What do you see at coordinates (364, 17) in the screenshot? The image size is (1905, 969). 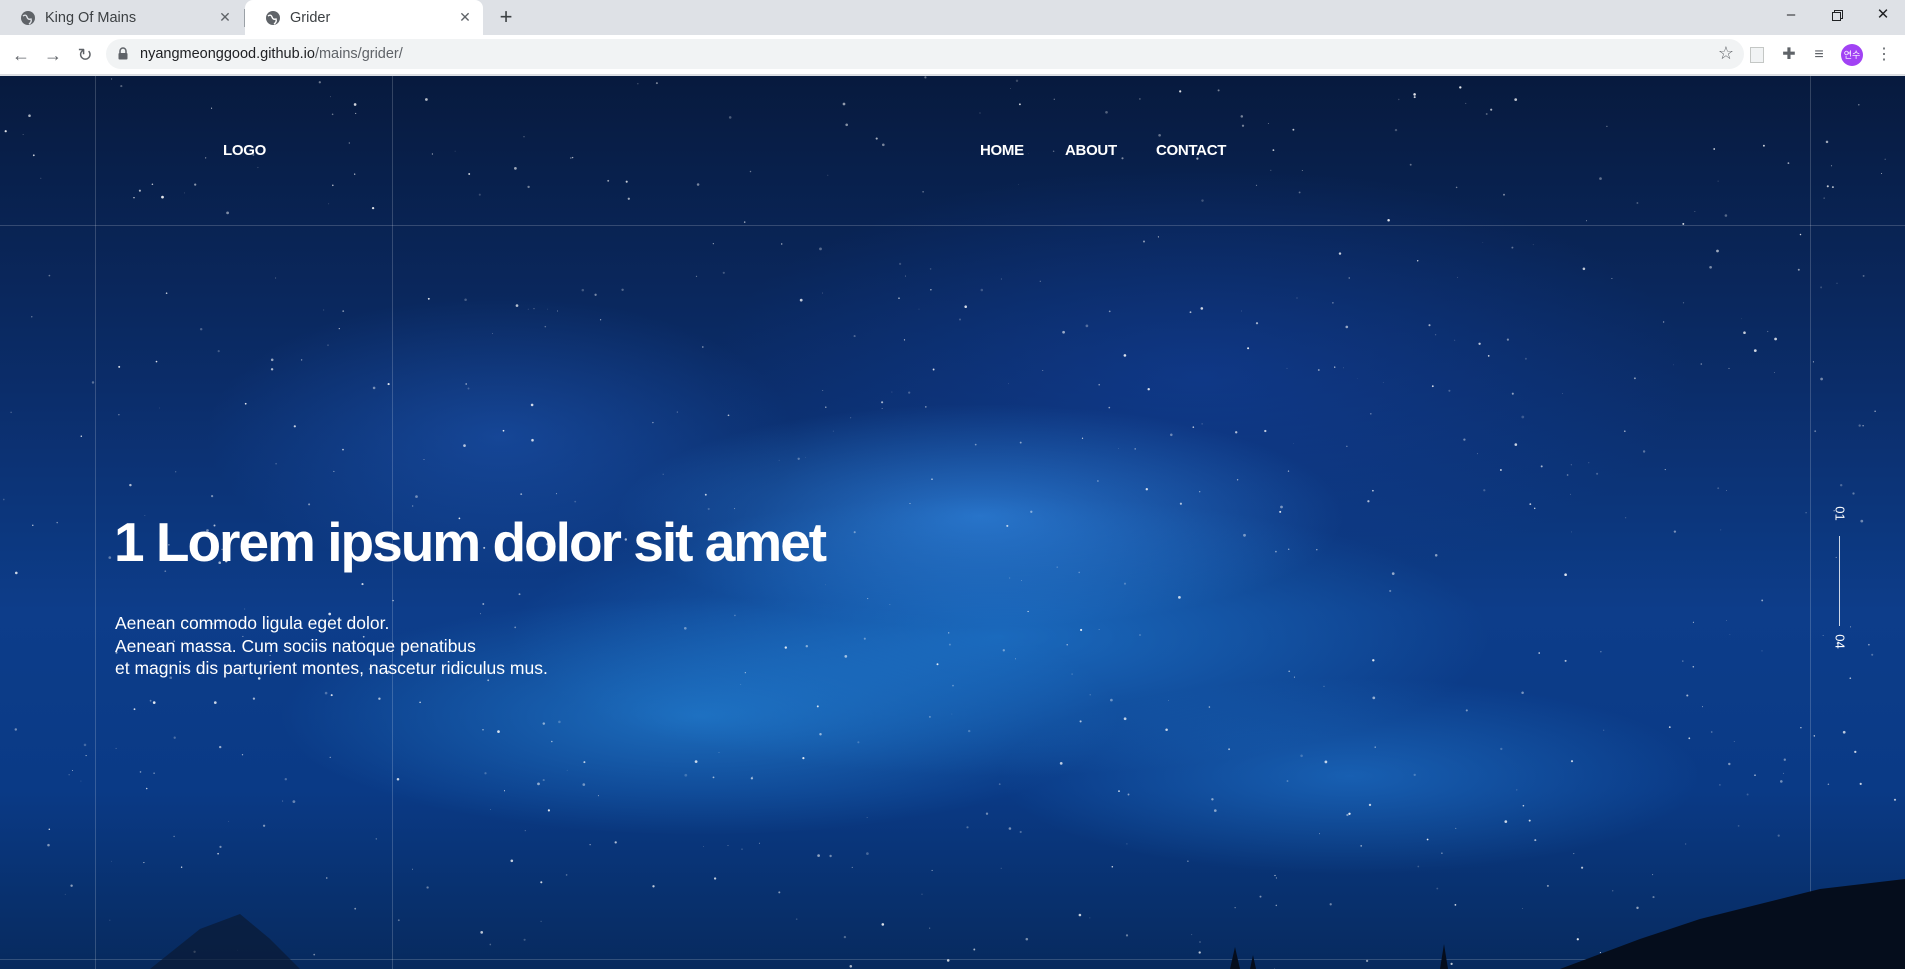 I see `tab-grider: Grider ✕` at bounding box center [364, 17].